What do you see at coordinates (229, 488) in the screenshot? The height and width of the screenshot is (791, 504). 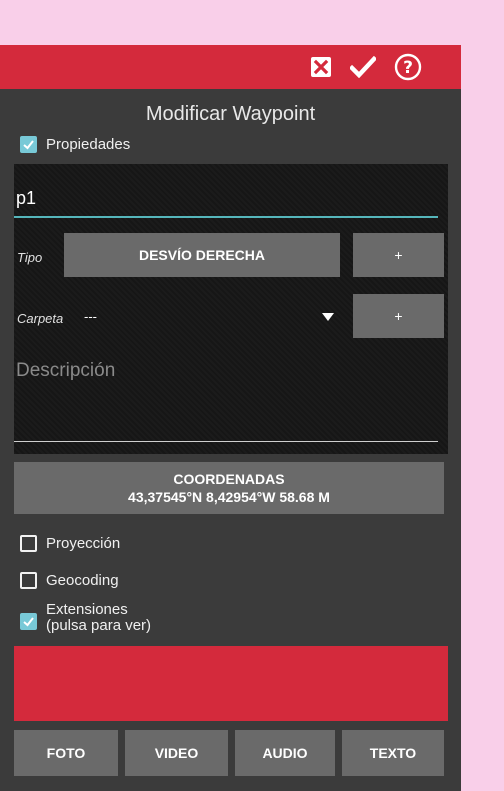 I see `coordinates-button: COORDENADAS 43,37545°N 8,42954°W 58.68 M` at bounding box center [229, 488].